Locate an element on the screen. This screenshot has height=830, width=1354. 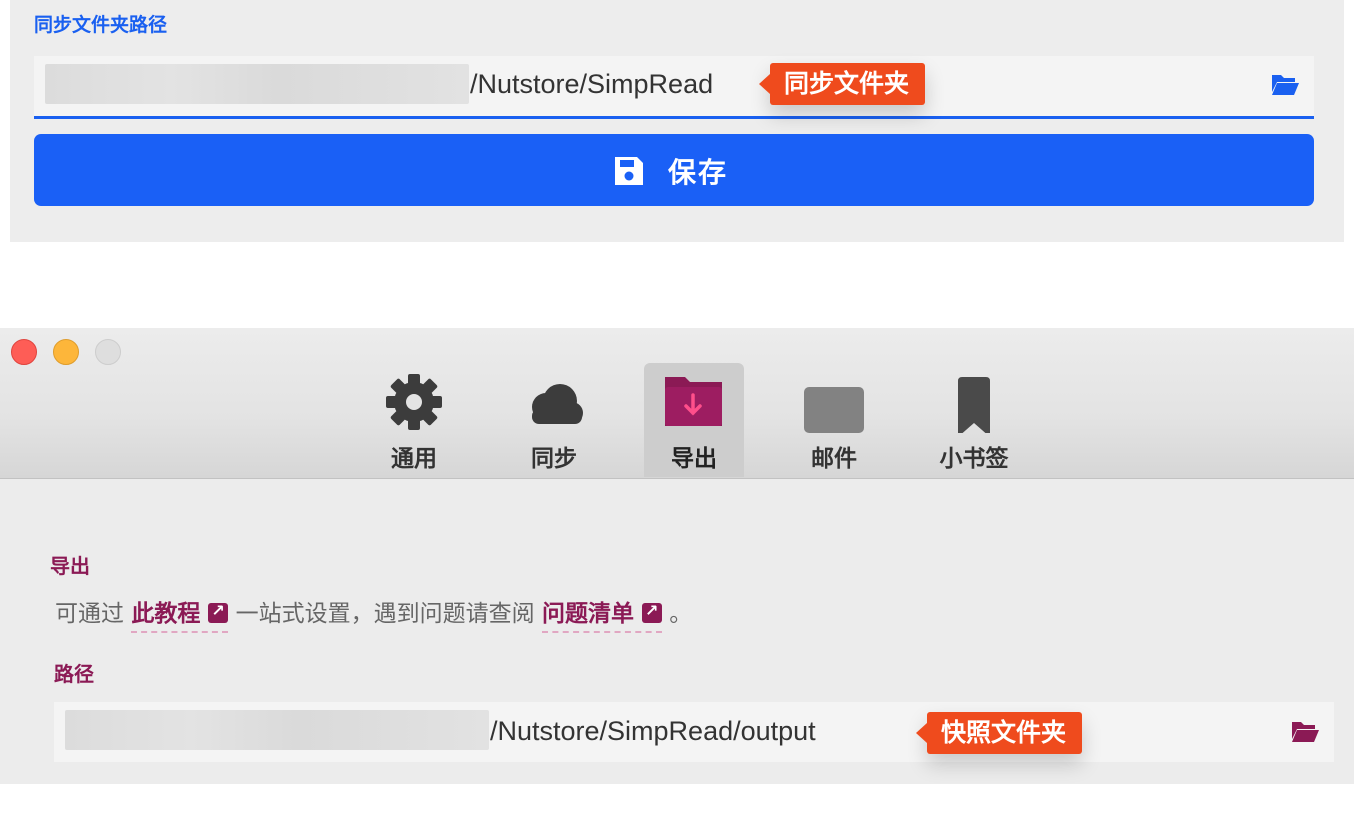
save-button: 保存 is located at coordinates (674, 170).